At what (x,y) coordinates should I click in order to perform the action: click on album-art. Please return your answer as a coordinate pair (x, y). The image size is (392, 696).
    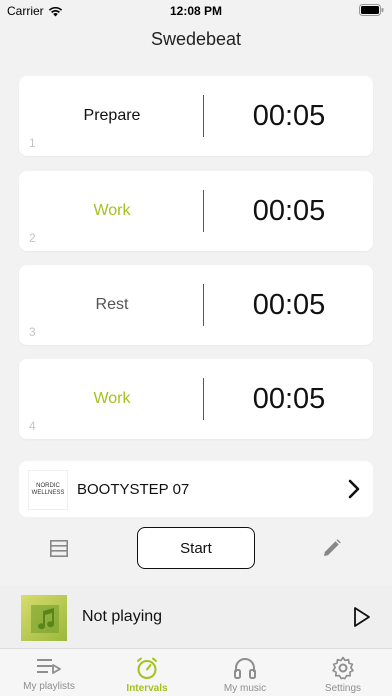
    Looking at the image, I should click on (44, 618).